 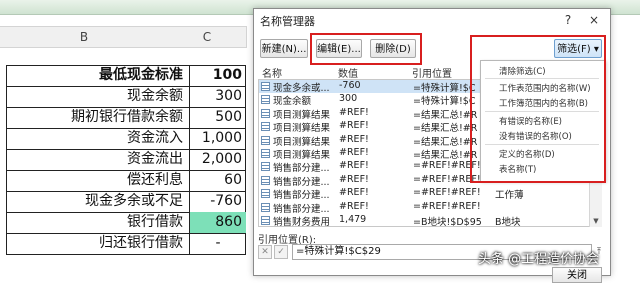 I want to click on cell-value: 60, so click(x=218, y=180).